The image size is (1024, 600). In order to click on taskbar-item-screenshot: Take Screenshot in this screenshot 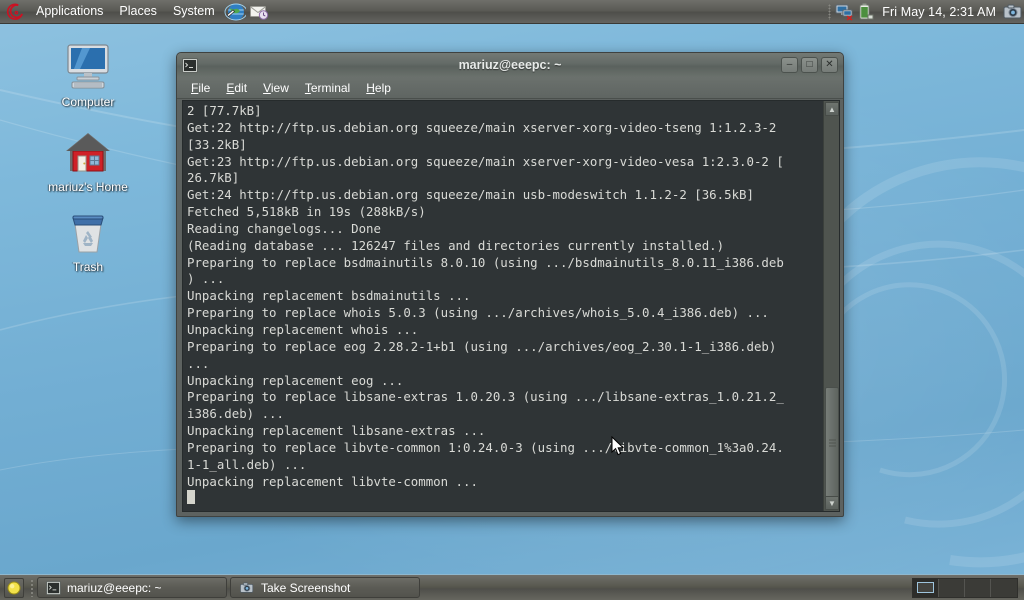, I will do `click(325, 587)`.